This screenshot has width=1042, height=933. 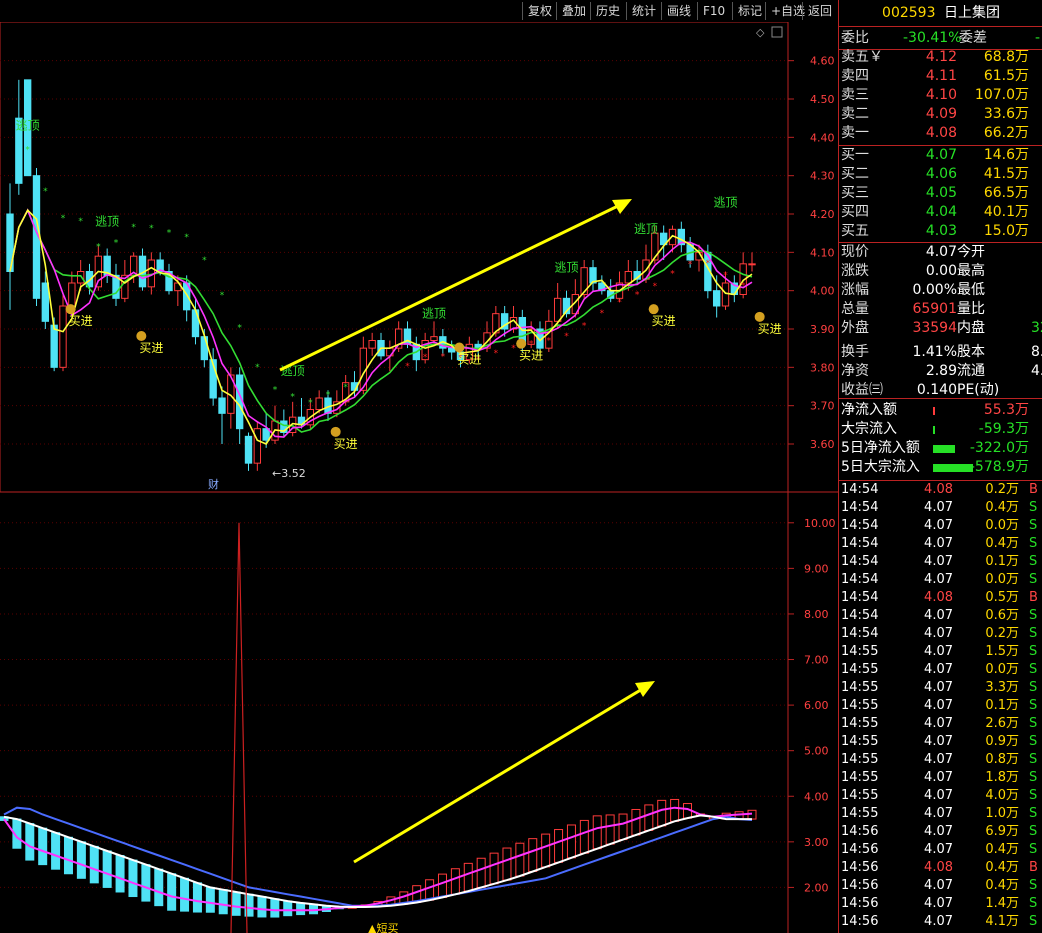 I want to click on quote-value: 8.6, so click(x=1036, y=352).